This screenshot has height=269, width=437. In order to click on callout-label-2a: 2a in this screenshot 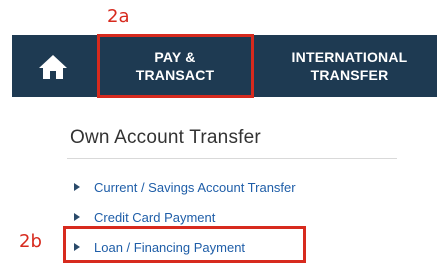, I will do `click(118, 16)`.